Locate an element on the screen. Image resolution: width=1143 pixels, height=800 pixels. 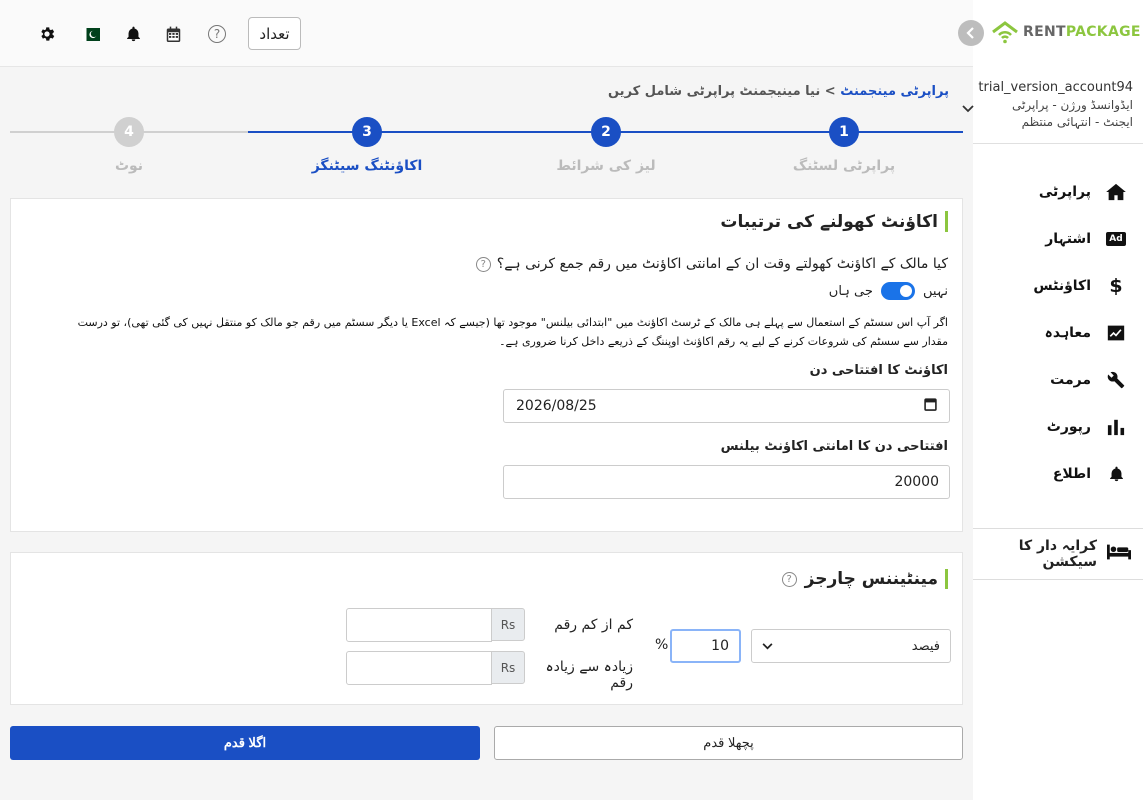
logo: RENTPACKAGE is located at coordinates (1066, 32).